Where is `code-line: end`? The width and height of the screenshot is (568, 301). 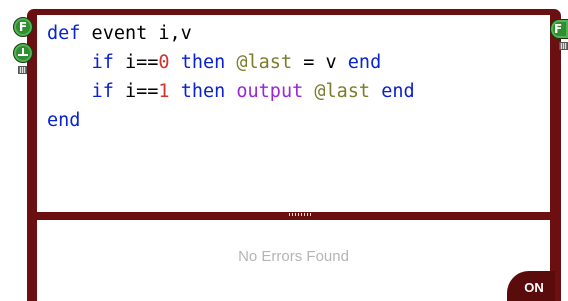
code-line: end is located at coordinates (63, 120).